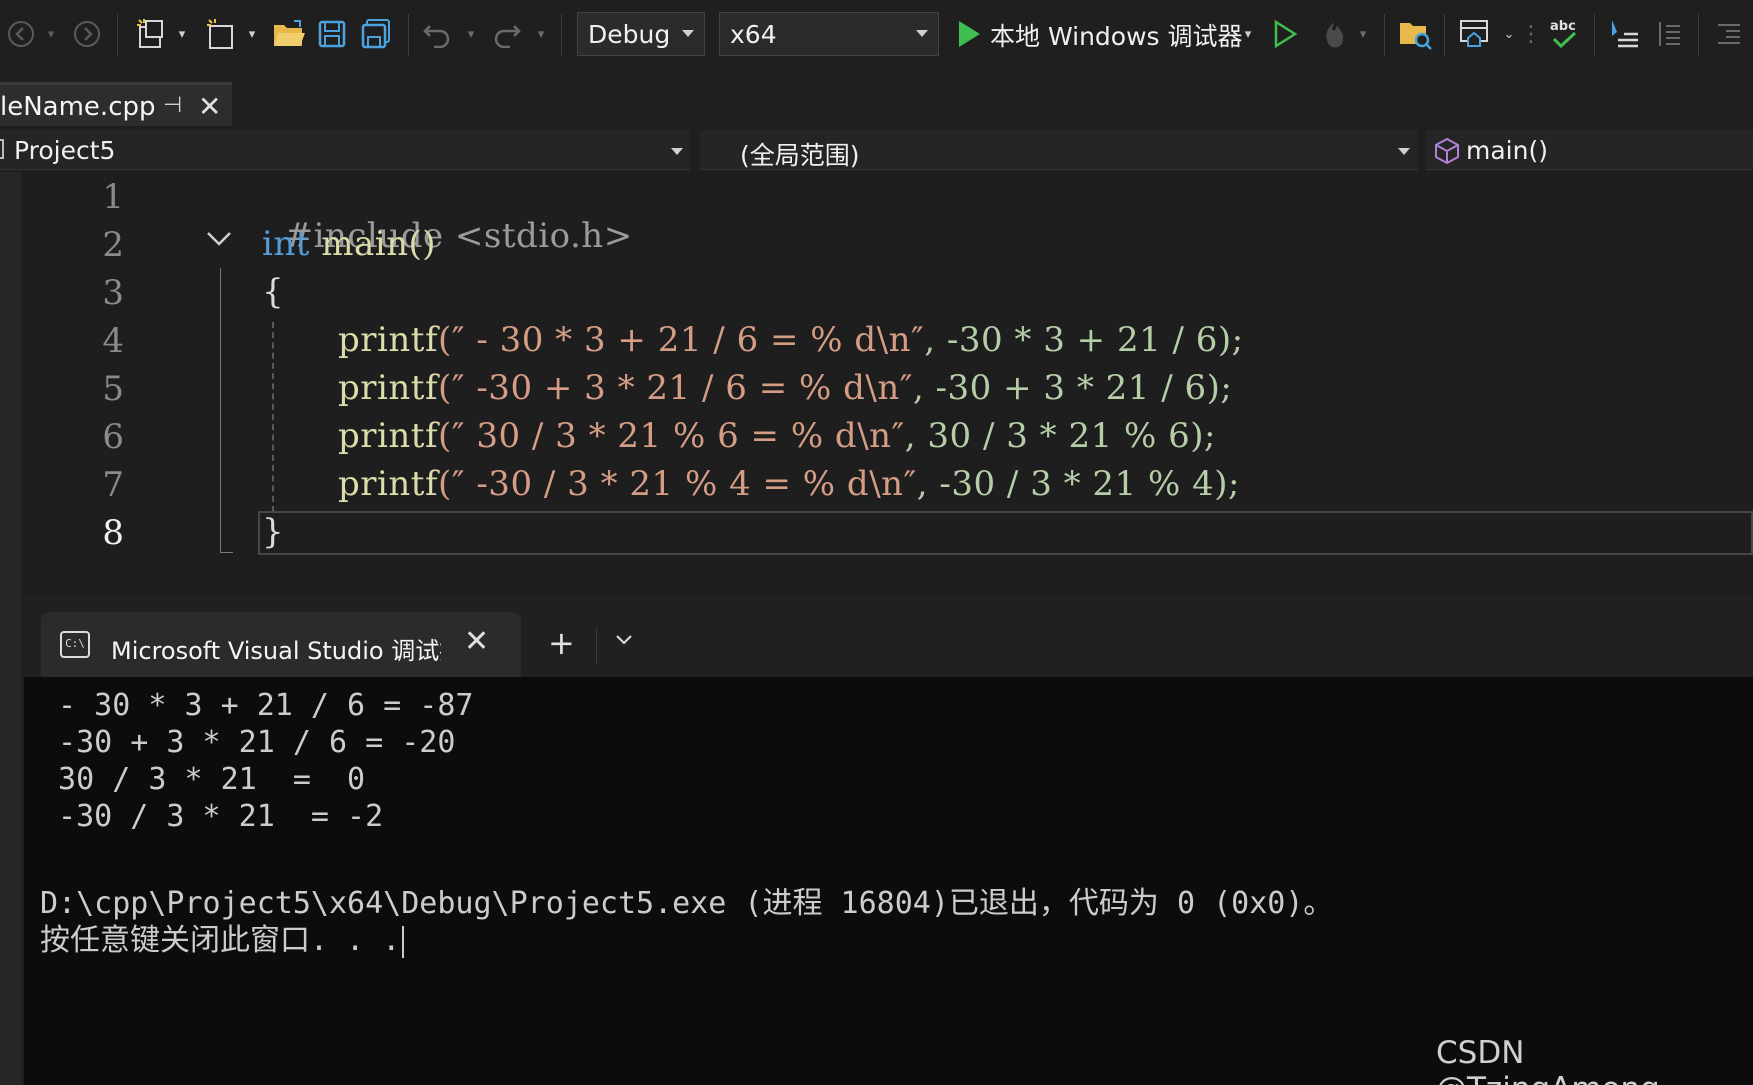  What do you see at coordinates (437, 34) in the screenshot?
I see `undo-icon` at bounding box center [437, 34].